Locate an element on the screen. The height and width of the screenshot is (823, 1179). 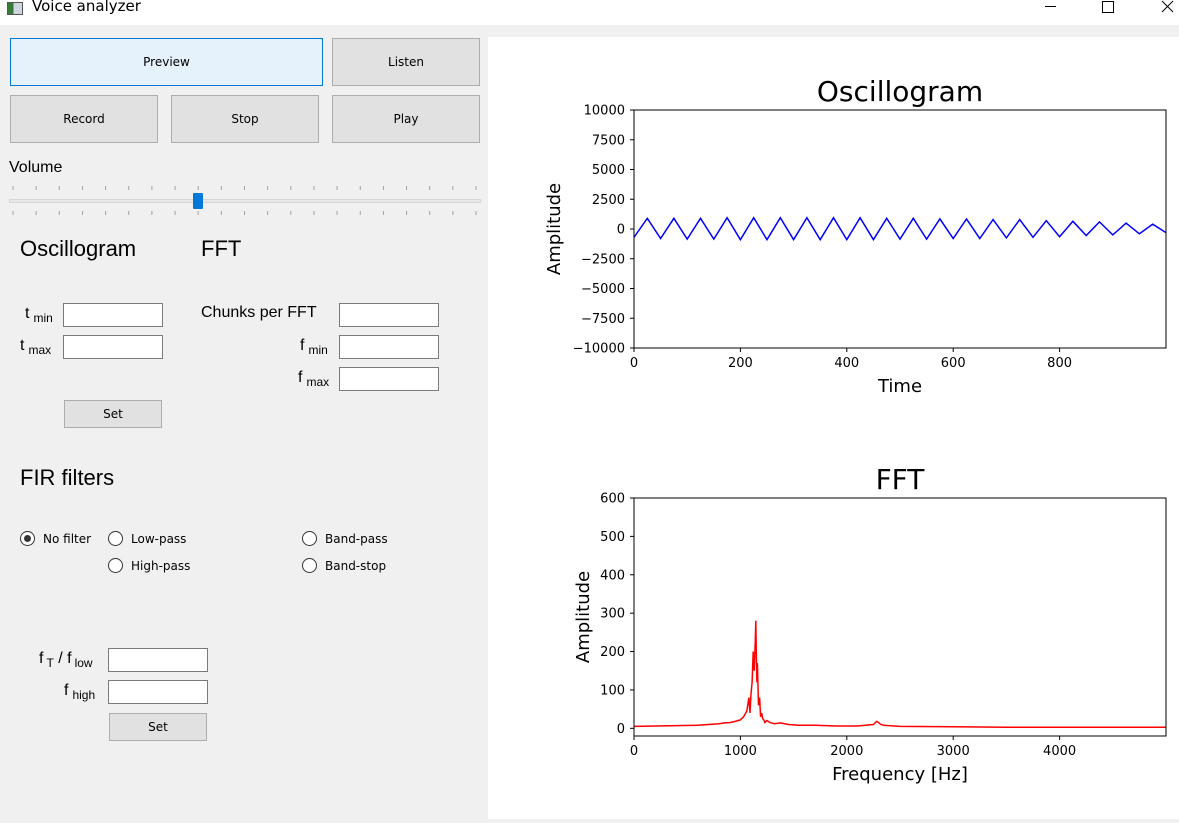
oscillogram-ytick-label: 2500 is located at coordinates (608, 200).